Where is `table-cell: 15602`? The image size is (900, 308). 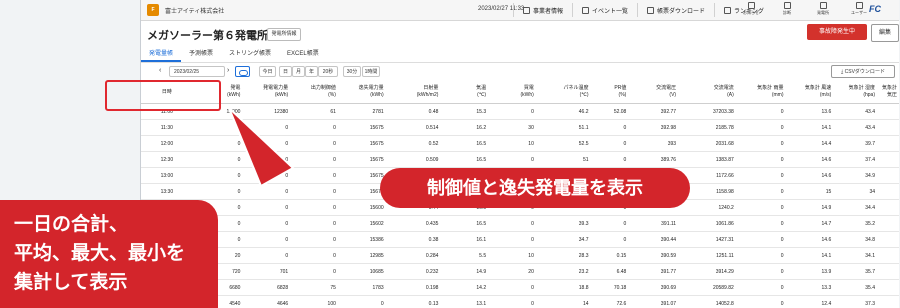 table-cell: 15602 is located at coordinates (361, 223).